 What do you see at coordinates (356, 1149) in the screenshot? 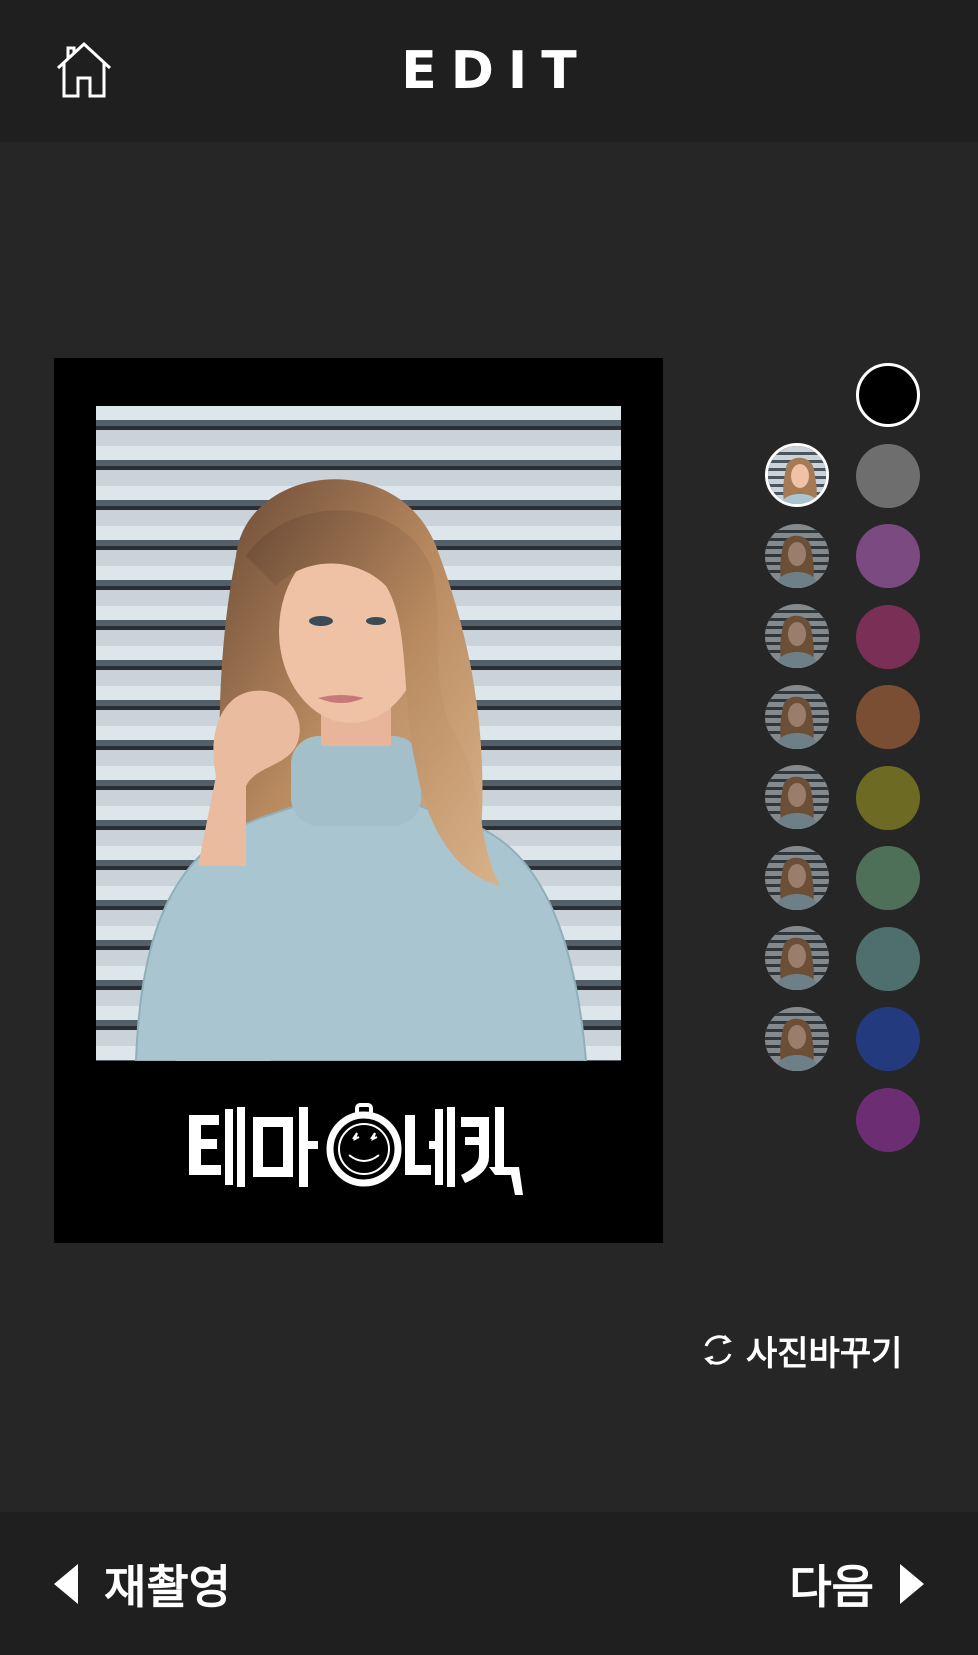
I see `theme-logo` at bounding box center [356, 1149].